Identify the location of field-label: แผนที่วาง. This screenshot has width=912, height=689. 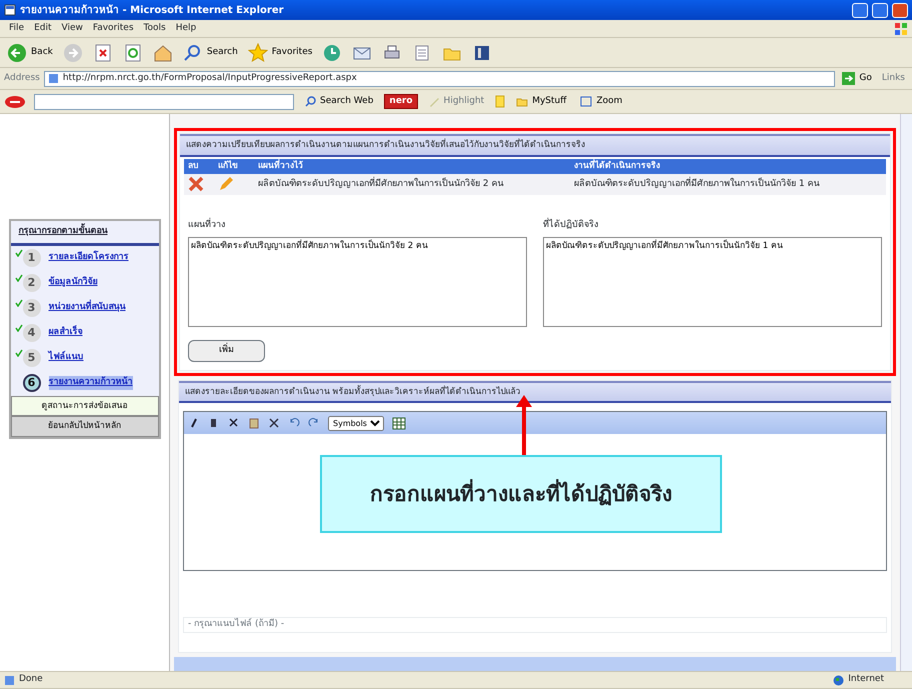
(357, 225).